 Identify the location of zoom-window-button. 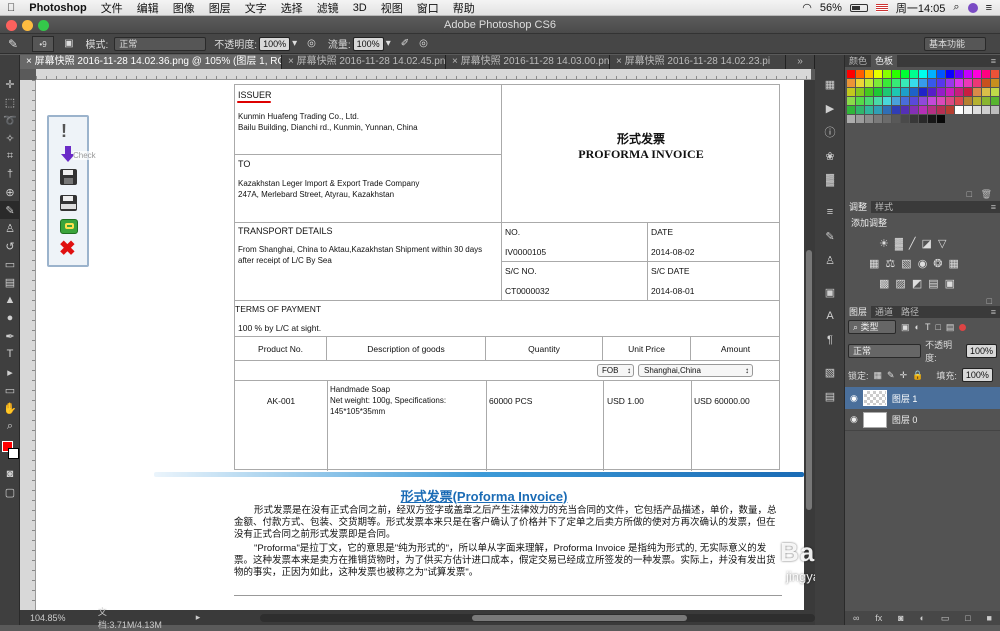
(43, 25).